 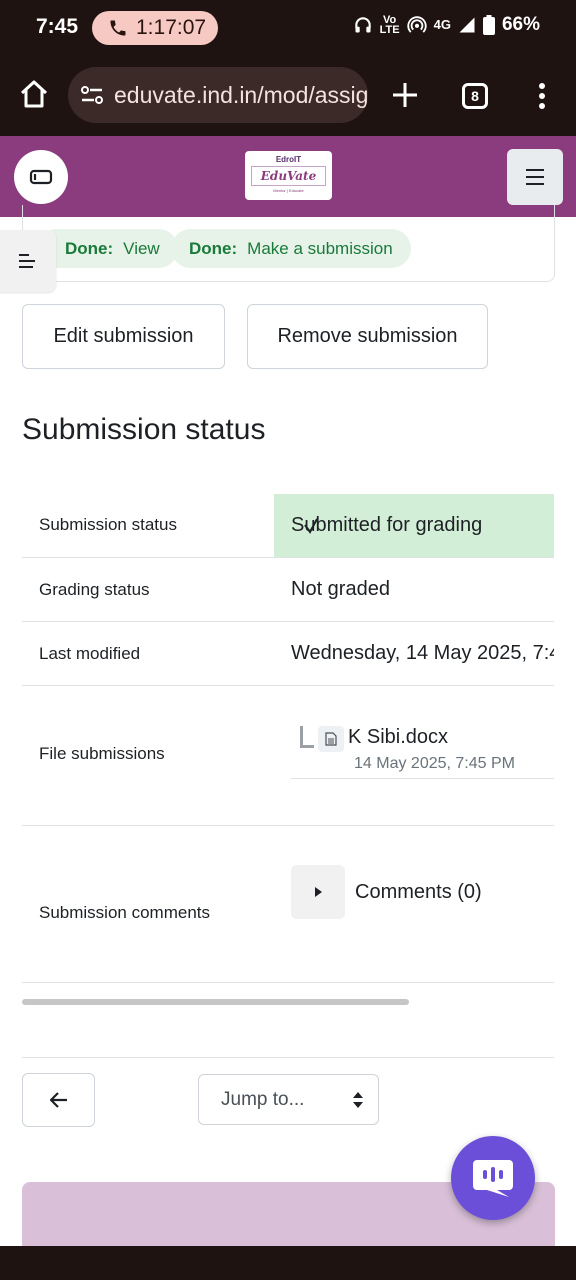 What do you see at coordinates (57, 26) in the screenshot?
I see `clock: 7:45` at bounding box center [57, 26].